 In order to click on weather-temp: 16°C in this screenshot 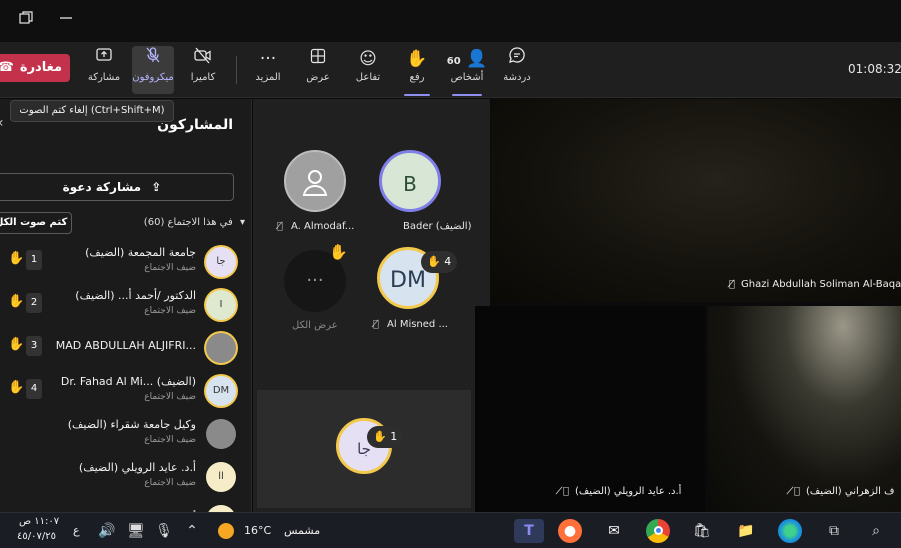, I will do `click(258, 530)`.